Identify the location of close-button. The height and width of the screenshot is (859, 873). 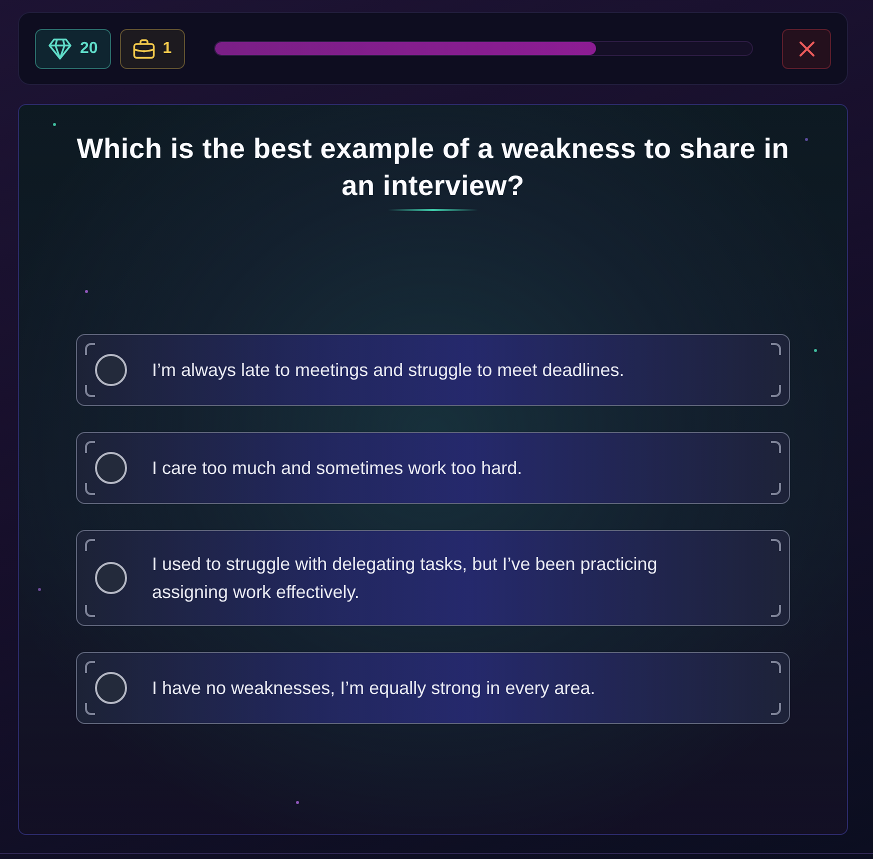
(806, 48).